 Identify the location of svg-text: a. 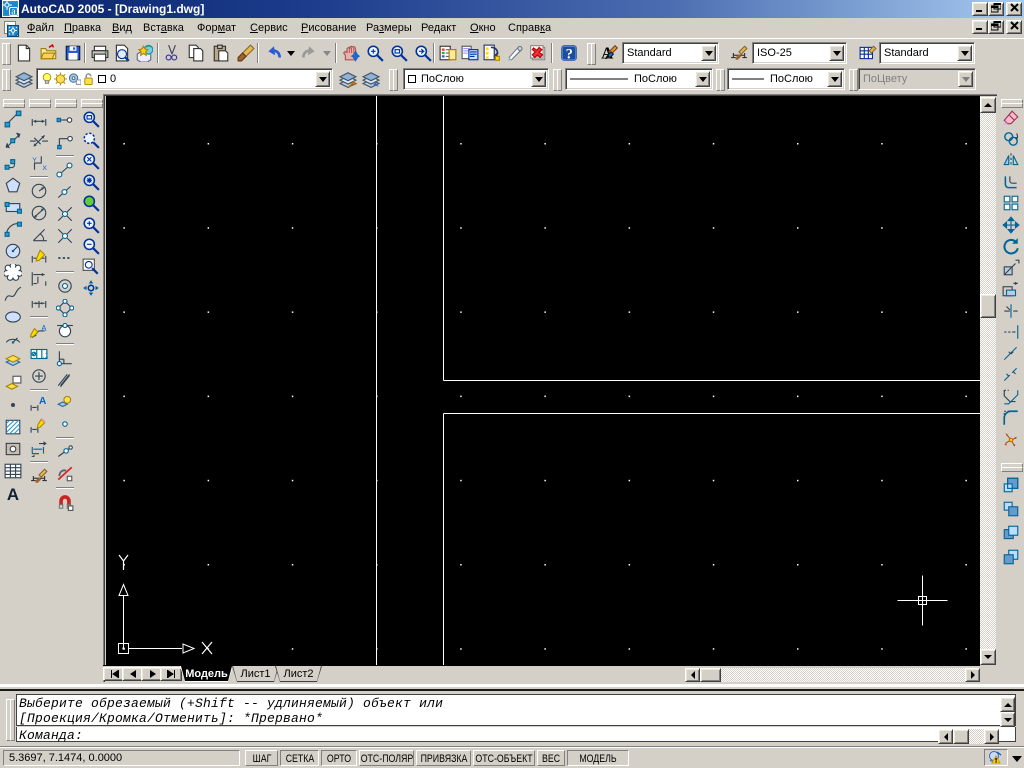
(13, 12).